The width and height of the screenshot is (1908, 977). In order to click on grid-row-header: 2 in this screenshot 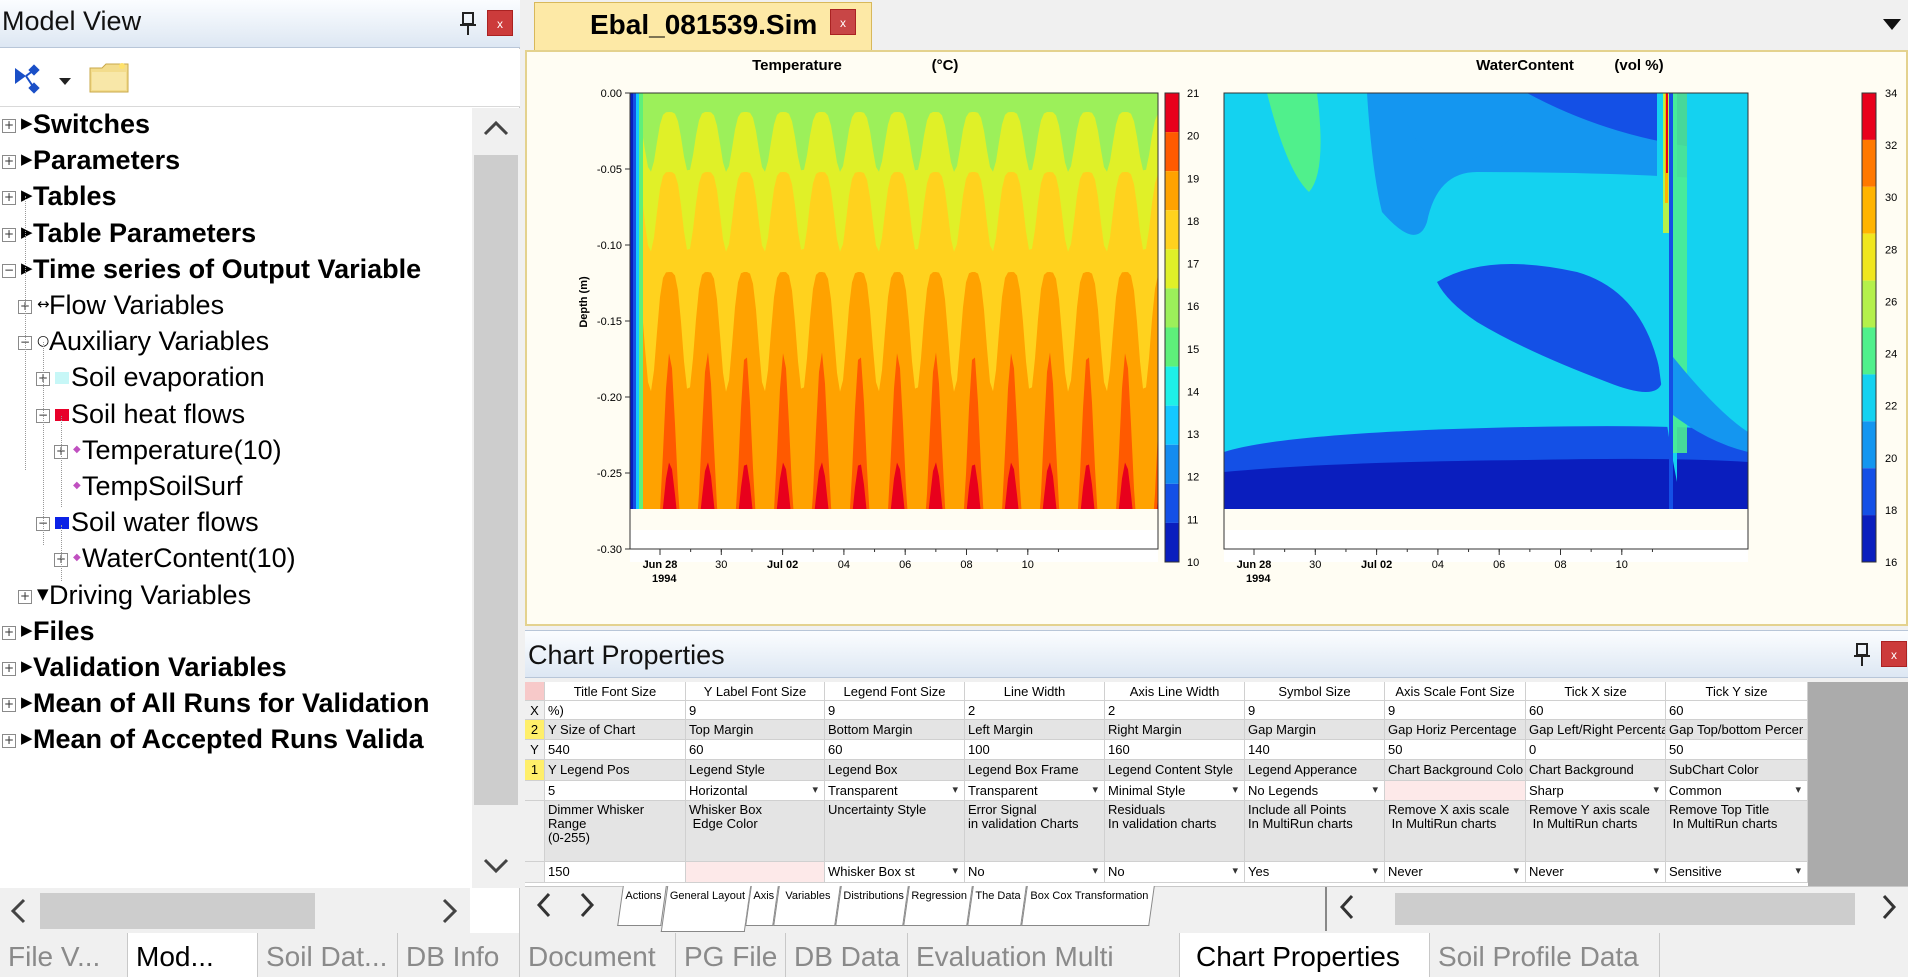, I will do `click(535, 730)`.